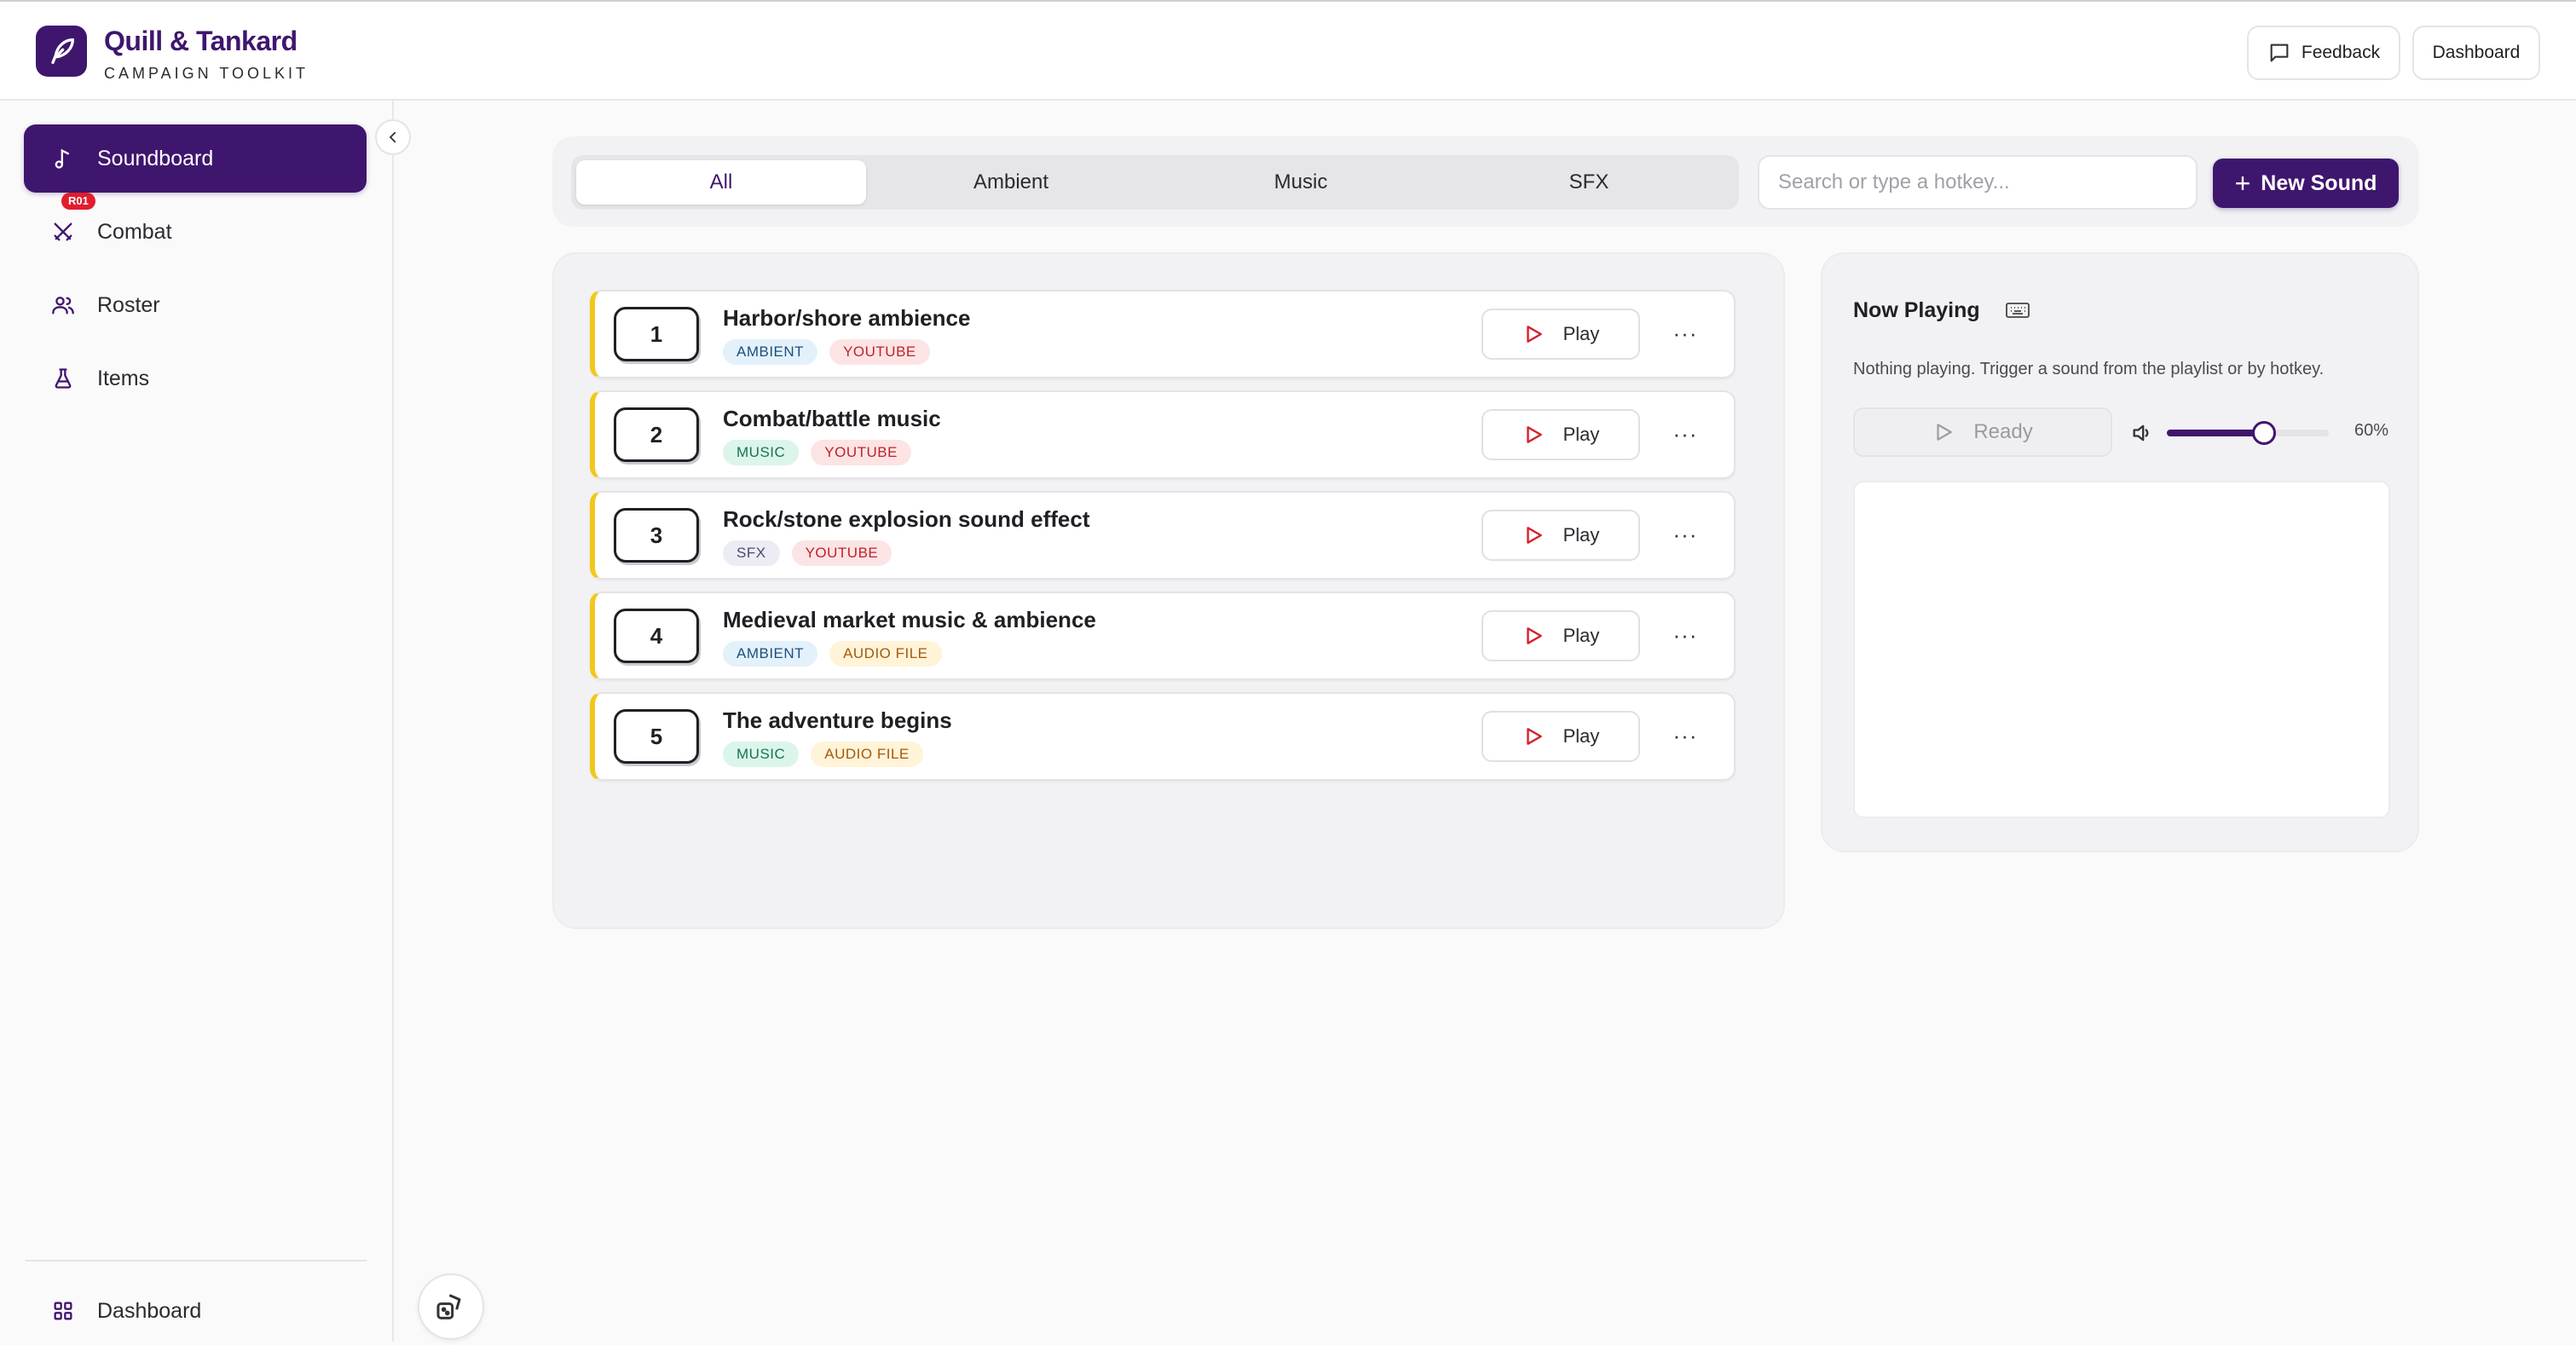  Describe the element at coordinates (78, 201) in the screenshot. I see `combat-round-badge: R01` at that location.